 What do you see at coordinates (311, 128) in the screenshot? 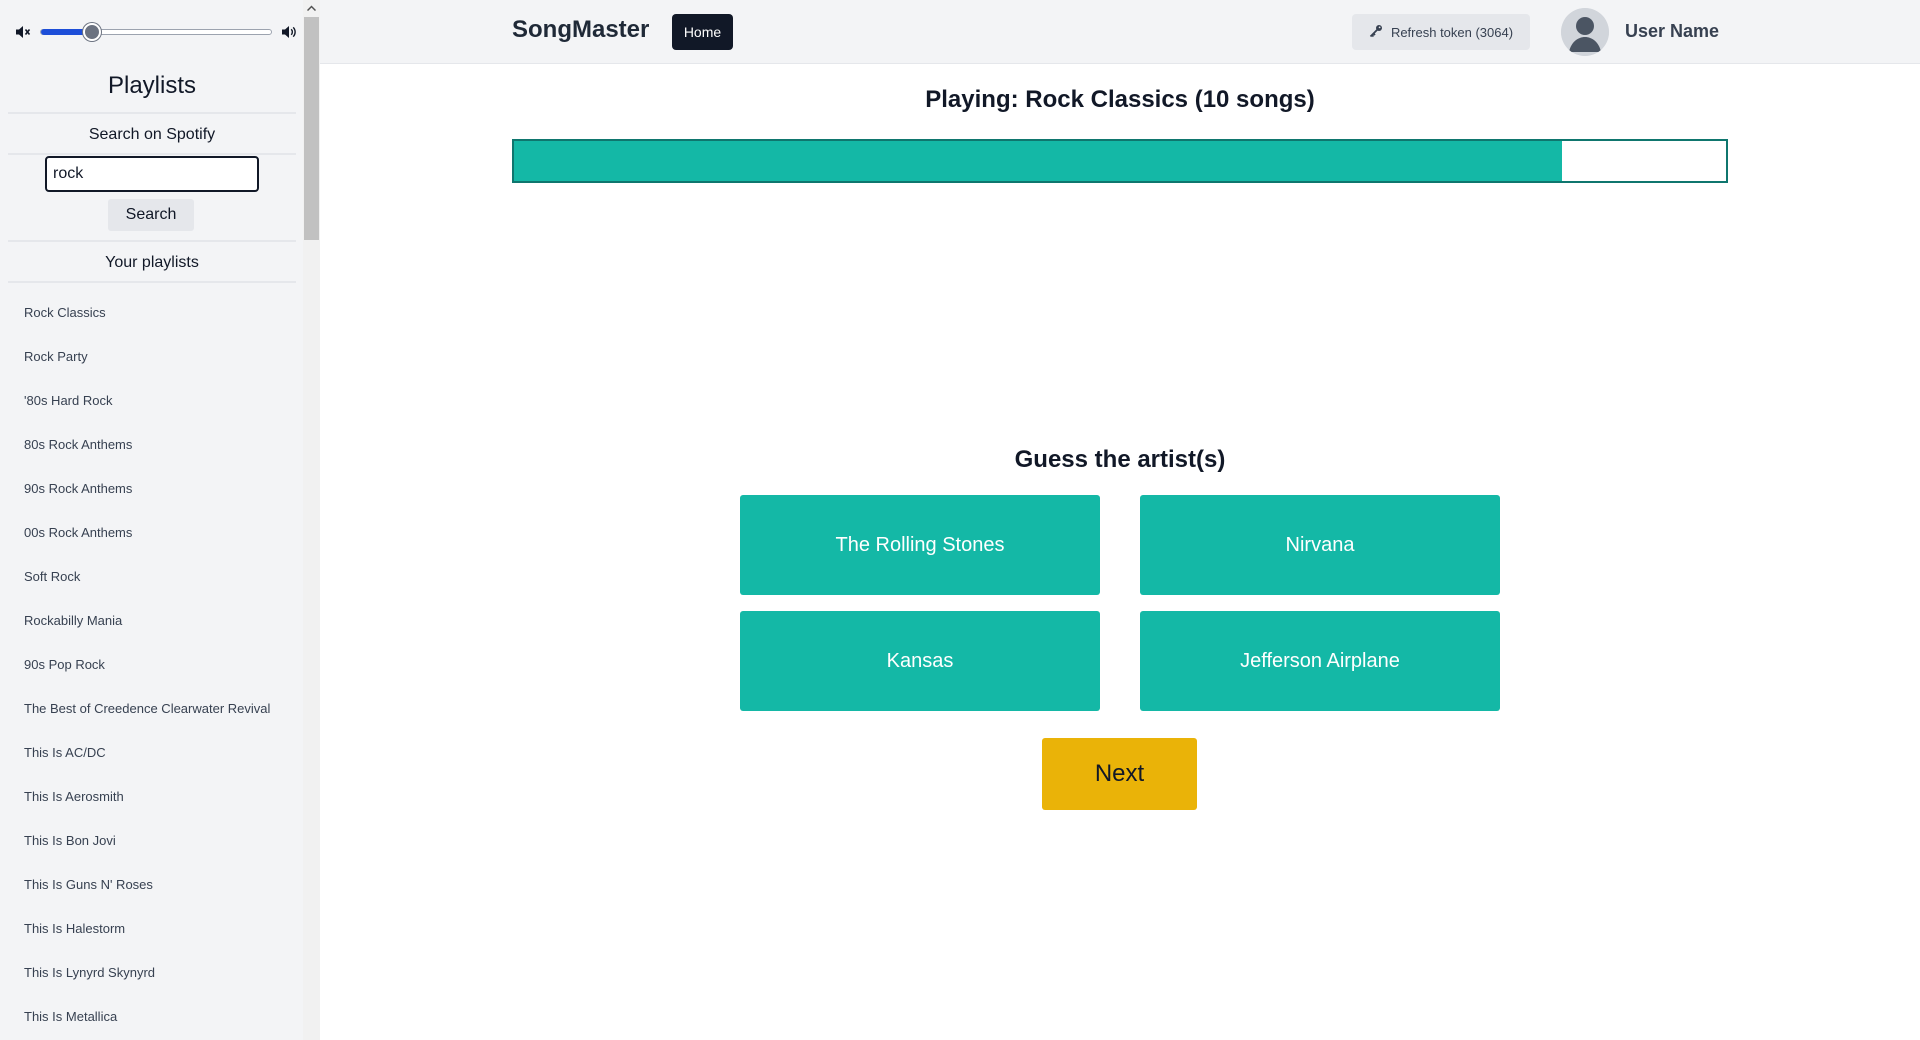
I see `scrollbar-thumb` at bounding box center [311, 128].